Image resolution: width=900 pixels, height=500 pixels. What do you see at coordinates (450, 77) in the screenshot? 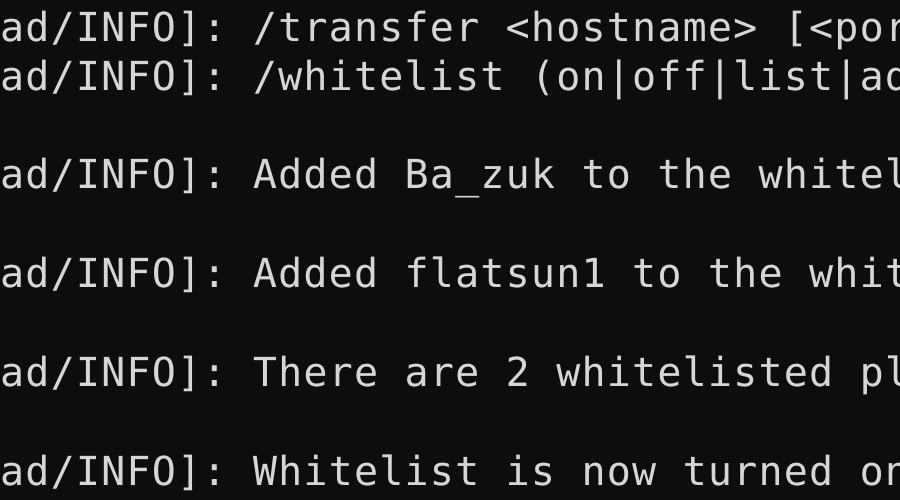
I see `log-line: ad/INFO]: /whitelist (on|off|list|add` at bounding box center [450, 77].